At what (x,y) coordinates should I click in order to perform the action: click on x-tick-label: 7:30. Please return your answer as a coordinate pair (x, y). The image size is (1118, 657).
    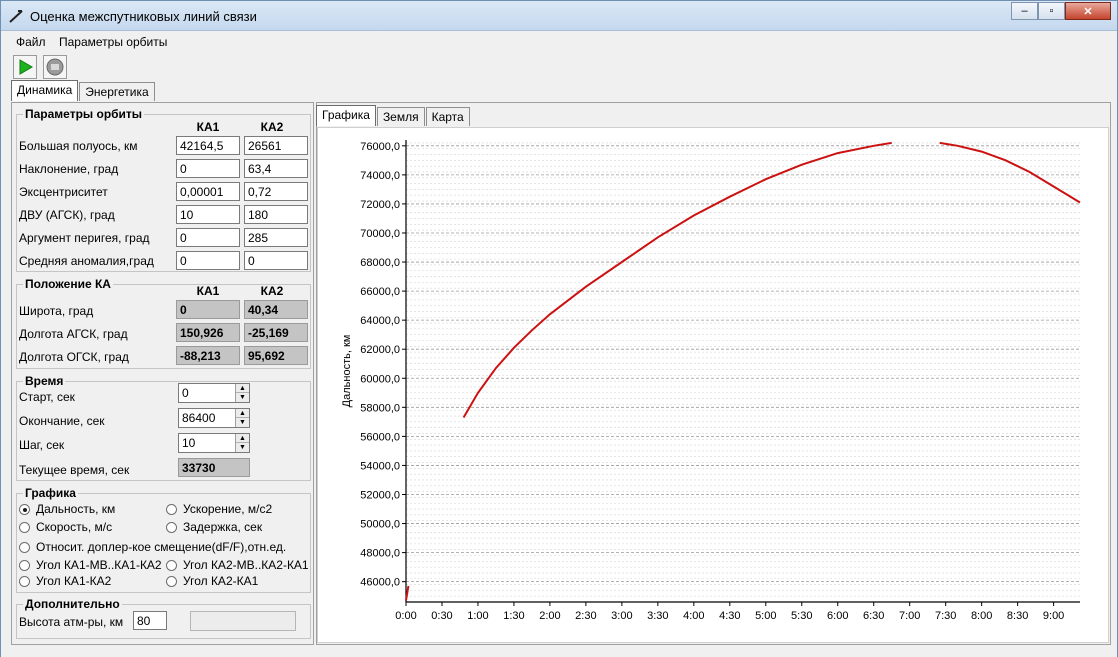
    Looking at the image, I should click on (945, 616).